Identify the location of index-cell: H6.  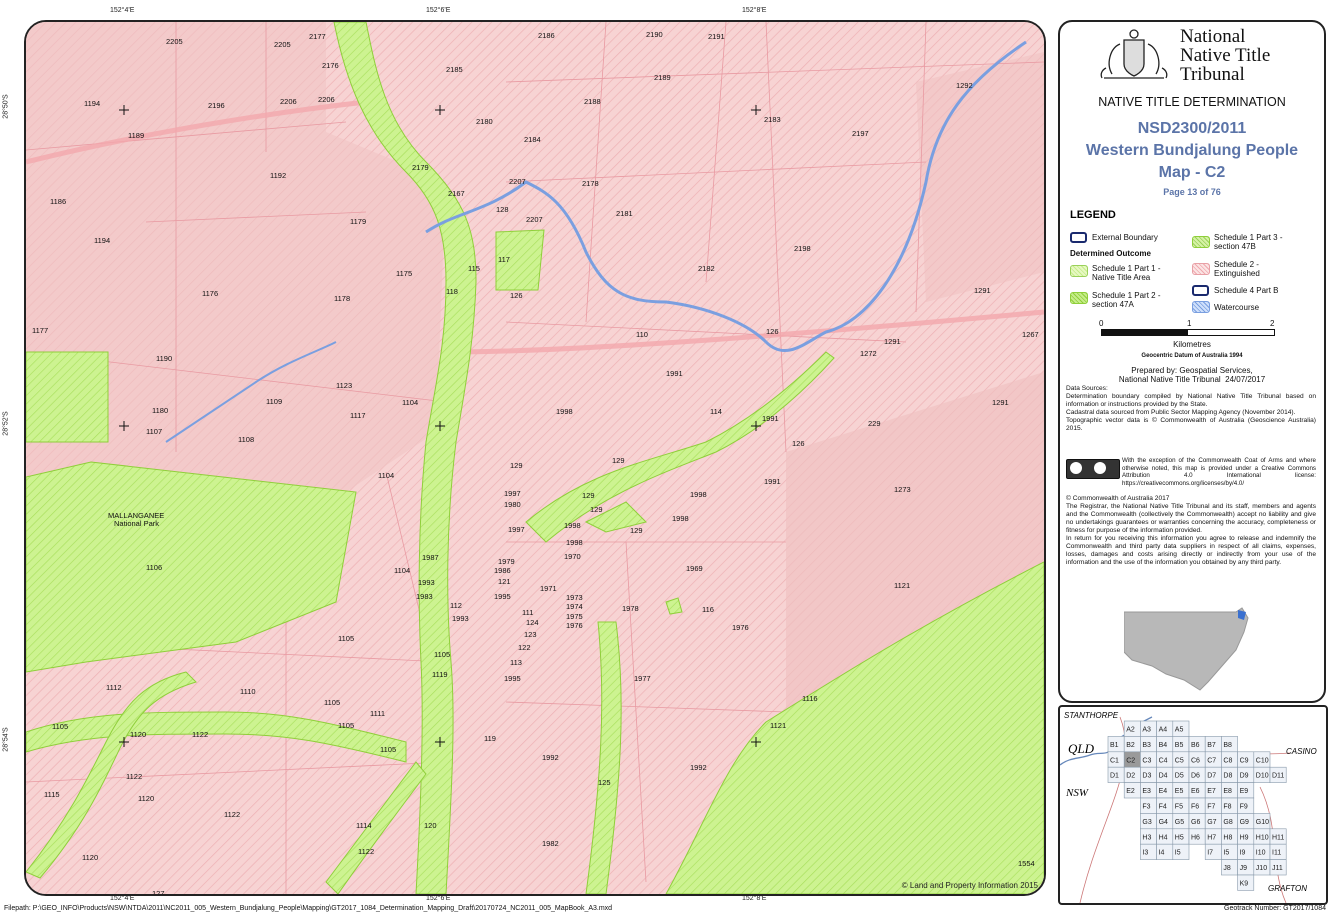
(1197, 836).